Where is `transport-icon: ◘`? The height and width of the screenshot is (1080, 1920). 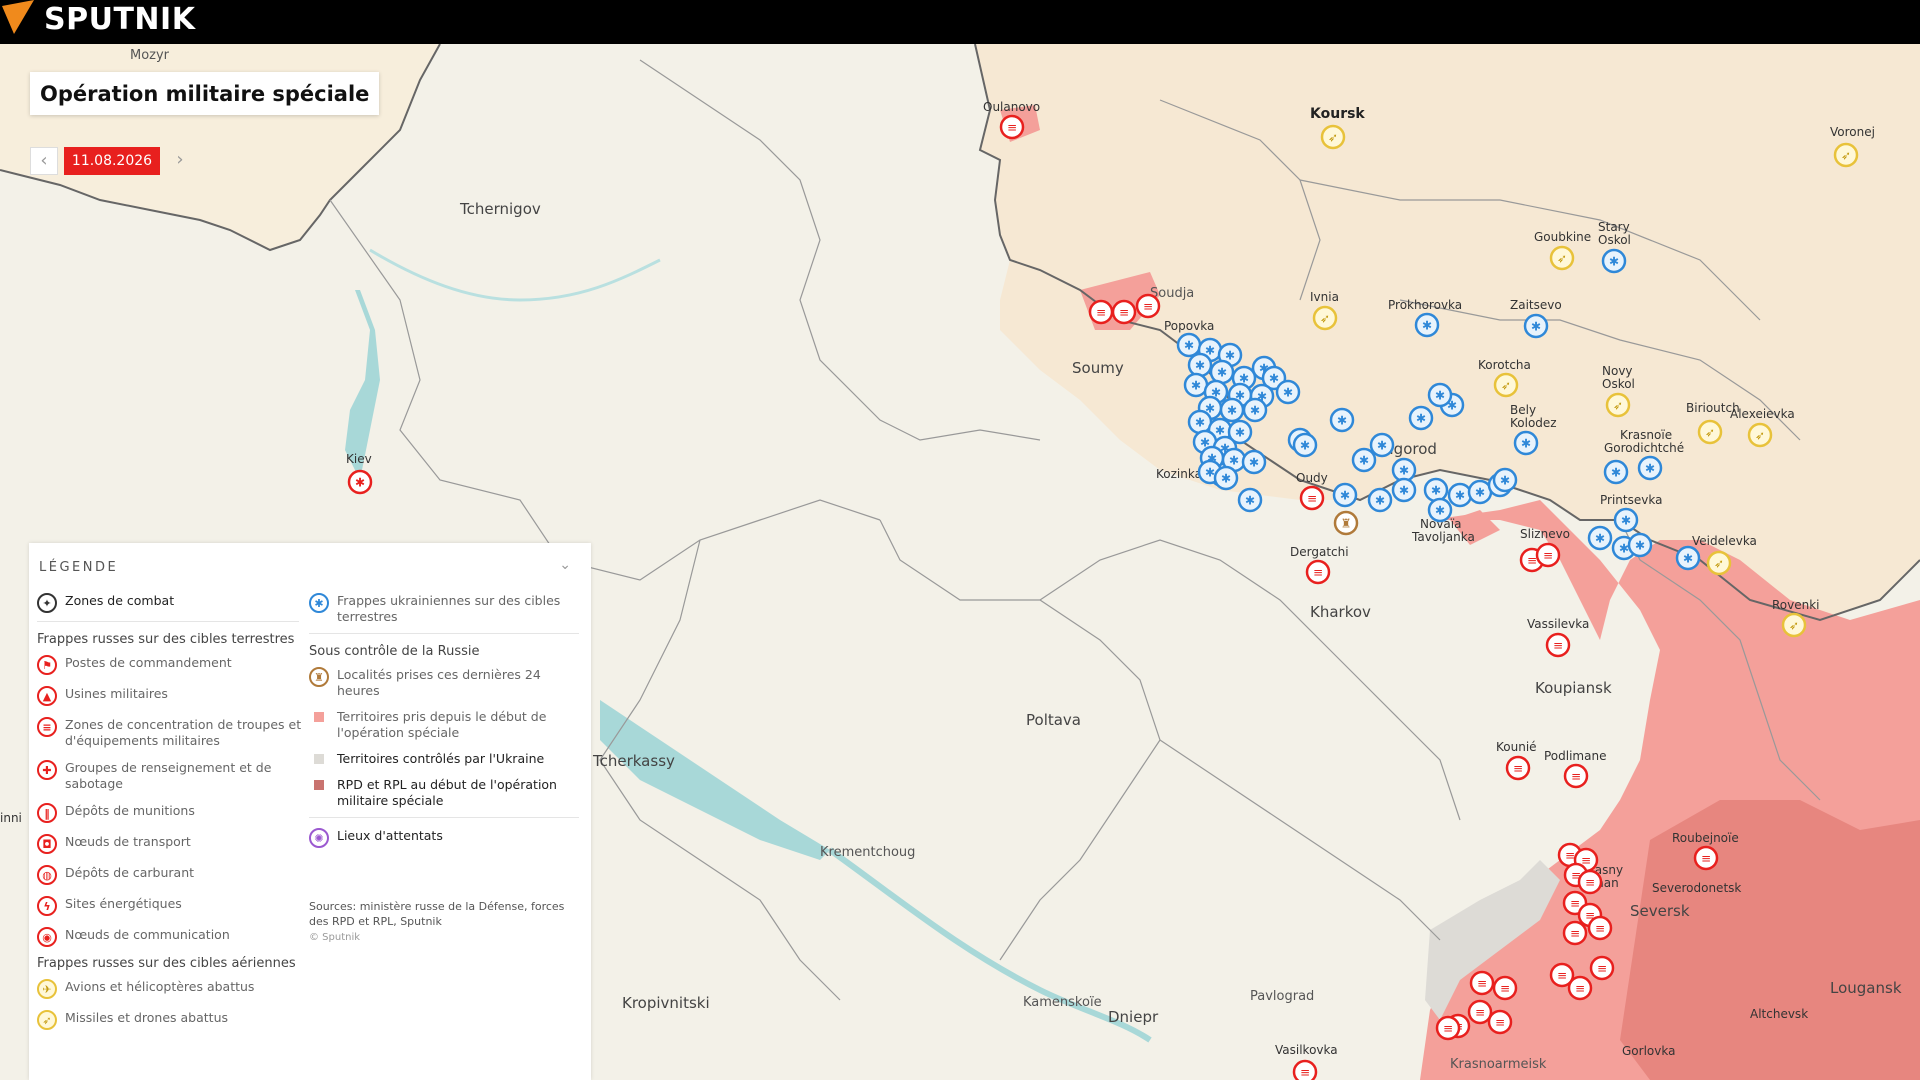
transport-icon: ◘ is located at coordinates (47, 844).